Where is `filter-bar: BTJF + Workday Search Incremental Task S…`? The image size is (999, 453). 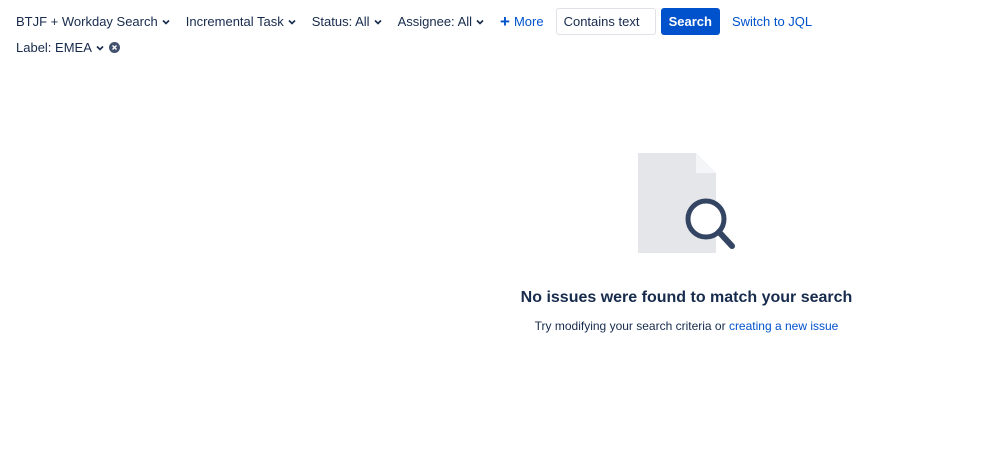
filter-bar: BTJF + Workday Search Incremental Task S… is located at coordinates (414, 21).